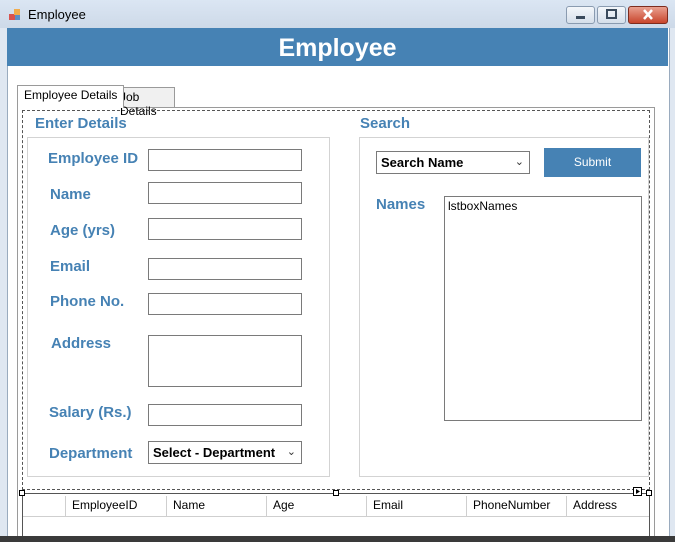 Image resolution: width=675 pixels, height=542 pixels. Describe the element at coordinates (81, 123) in the screenshot. I see `enter-details-heading: Enter Details` at that location.